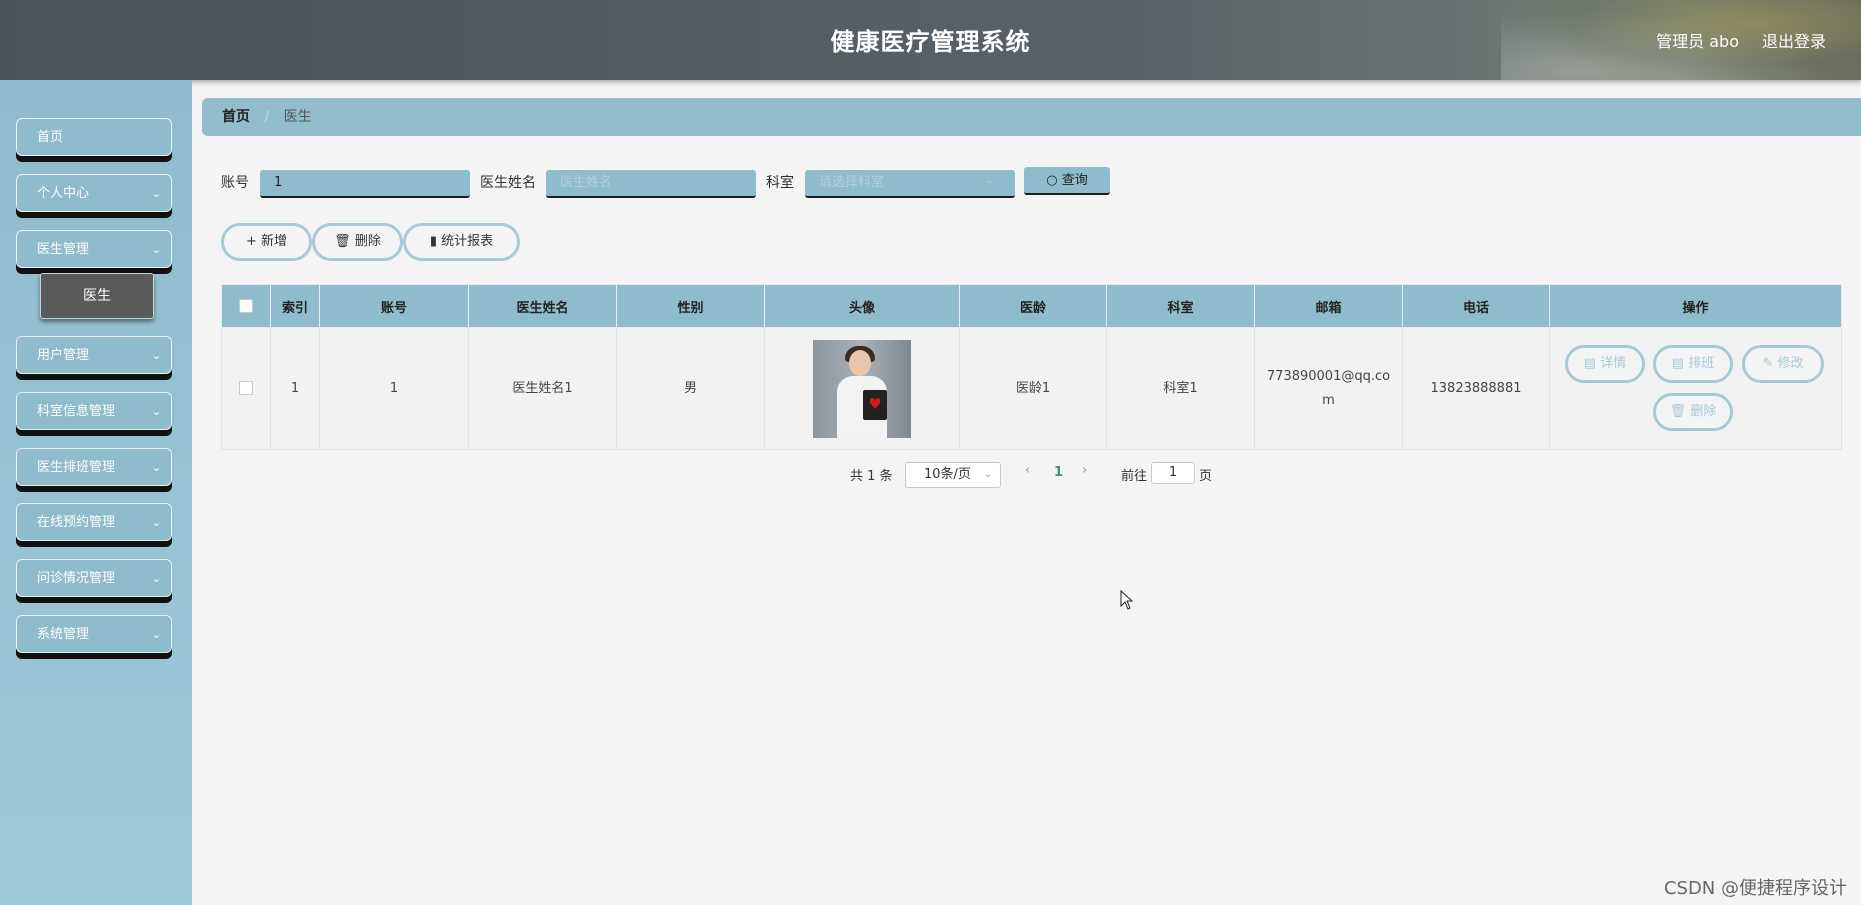  I want to click on department-select, so click(910, 184).